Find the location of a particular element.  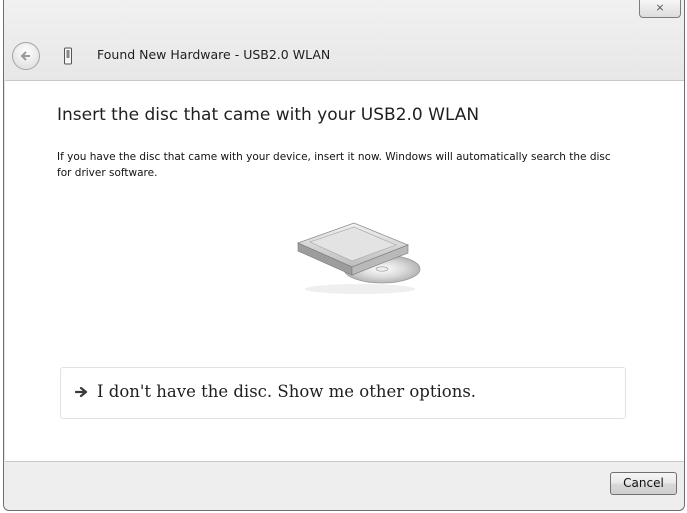

back-button is located at coordinates (26, 56).